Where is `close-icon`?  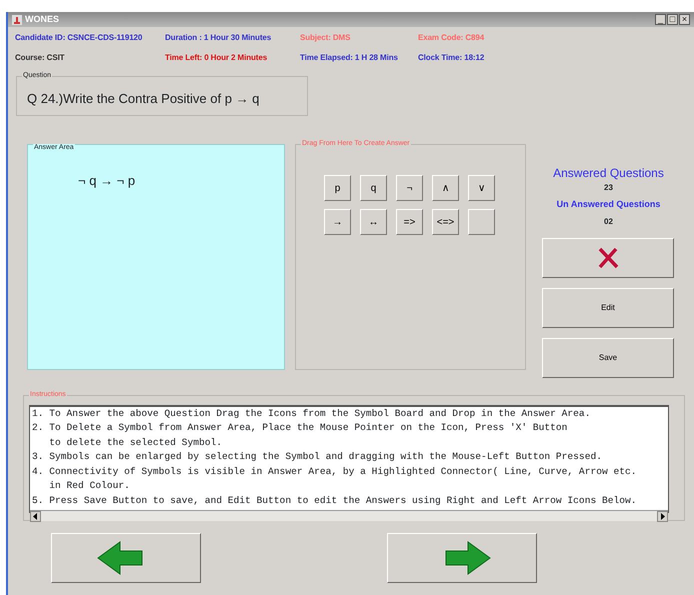
close-icon is located at coordinates (608, 257).